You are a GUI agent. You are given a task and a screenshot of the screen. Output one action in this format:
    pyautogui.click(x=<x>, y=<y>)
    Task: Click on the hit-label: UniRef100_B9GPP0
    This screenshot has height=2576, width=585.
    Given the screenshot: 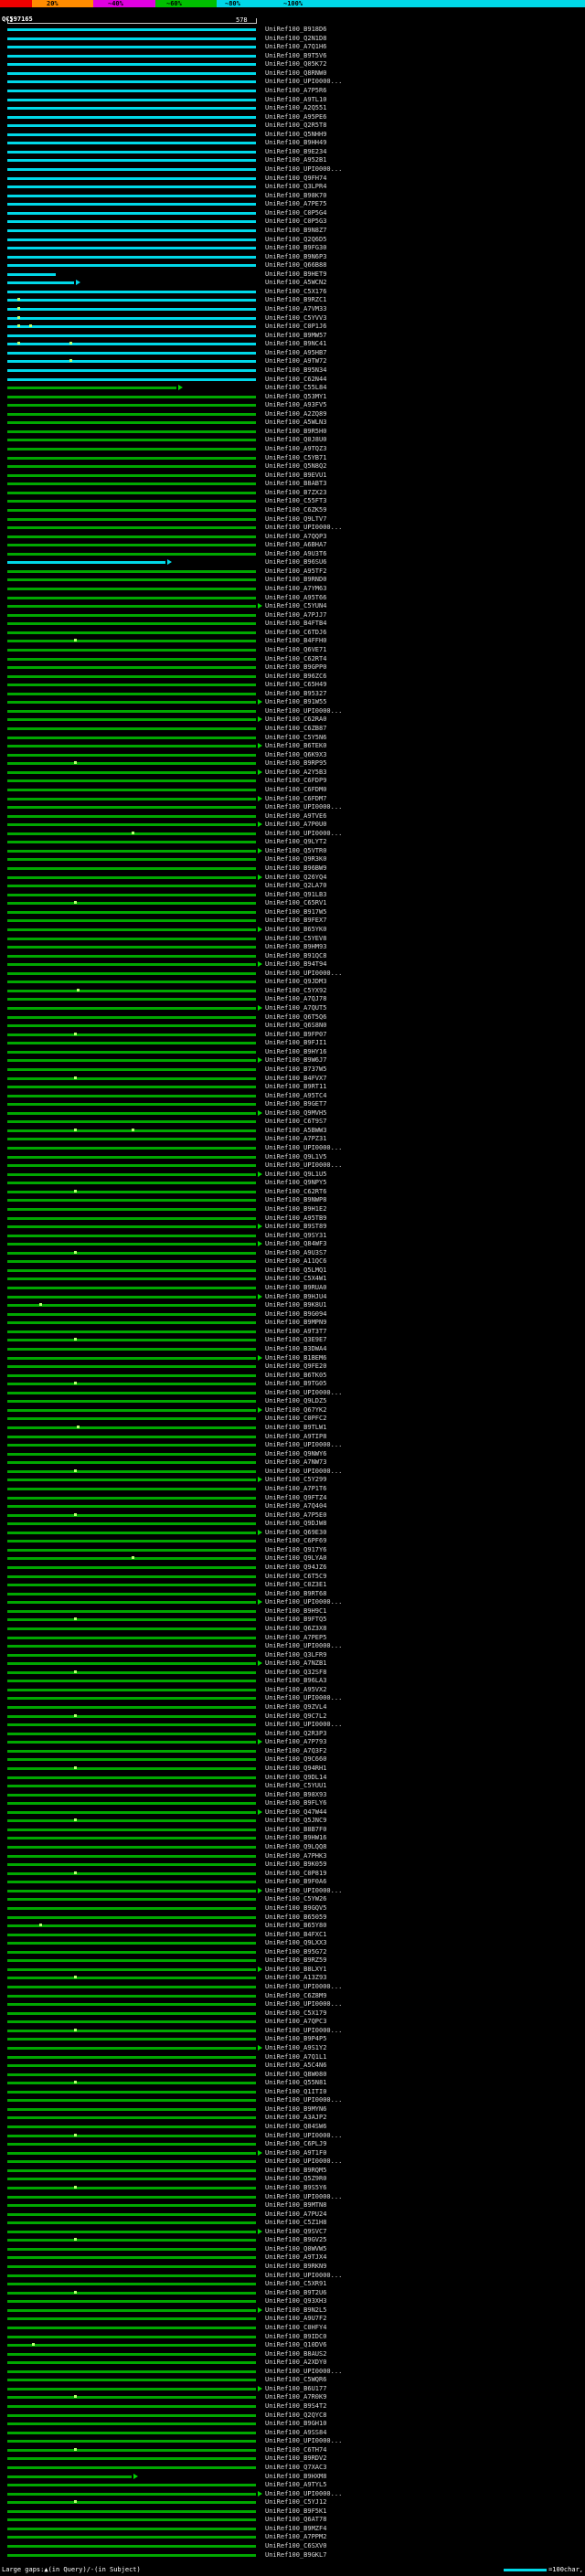 What is the action you would take?
    pyautogui.click(x=296, y=668)
    